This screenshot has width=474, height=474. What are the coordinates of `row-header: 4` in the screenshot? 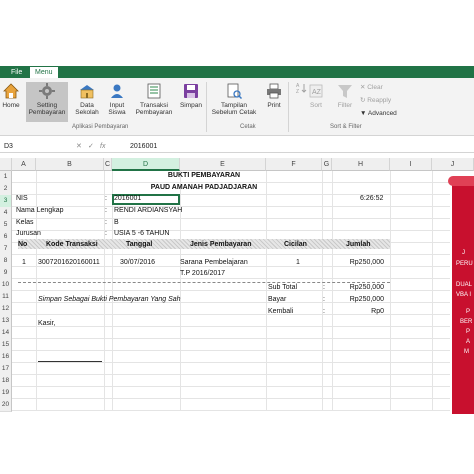 It's located at (6, 213).